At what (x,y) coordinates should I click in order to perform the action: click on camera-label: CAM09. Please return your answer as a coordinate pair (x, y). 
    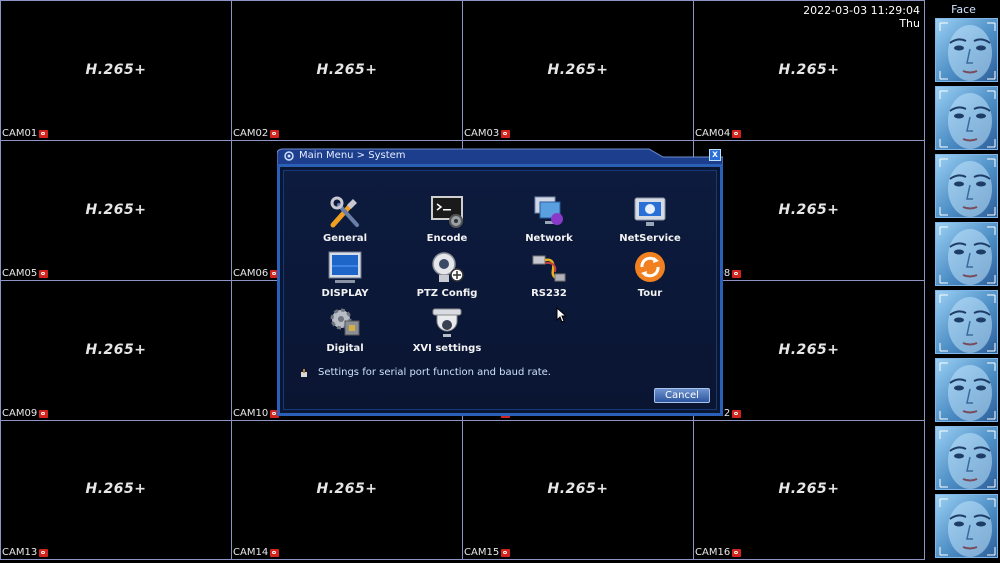
    Looking at the image, I should click on (25, 413).